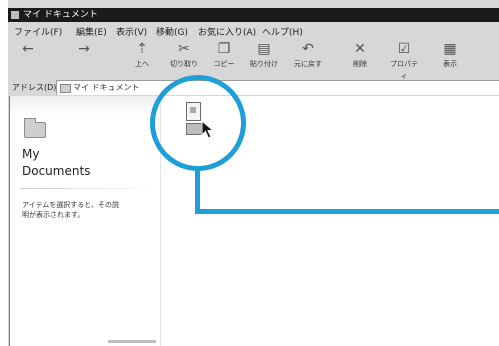 This screenshot has width=499, height=346. What do you see at coordinates (84, 58) in the screenshot?
I see `forward-button: →` at bounding box center [84, 58].